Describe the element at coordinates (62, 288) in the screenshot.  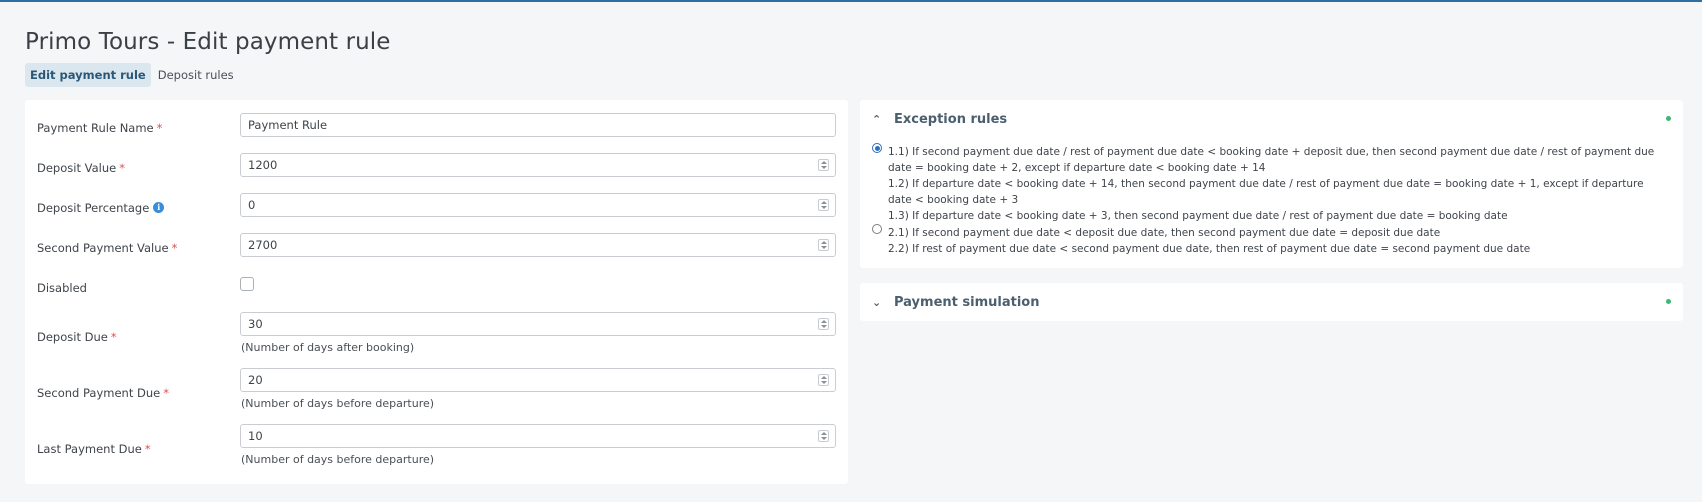
I see `field-label: Disabled` at that location.